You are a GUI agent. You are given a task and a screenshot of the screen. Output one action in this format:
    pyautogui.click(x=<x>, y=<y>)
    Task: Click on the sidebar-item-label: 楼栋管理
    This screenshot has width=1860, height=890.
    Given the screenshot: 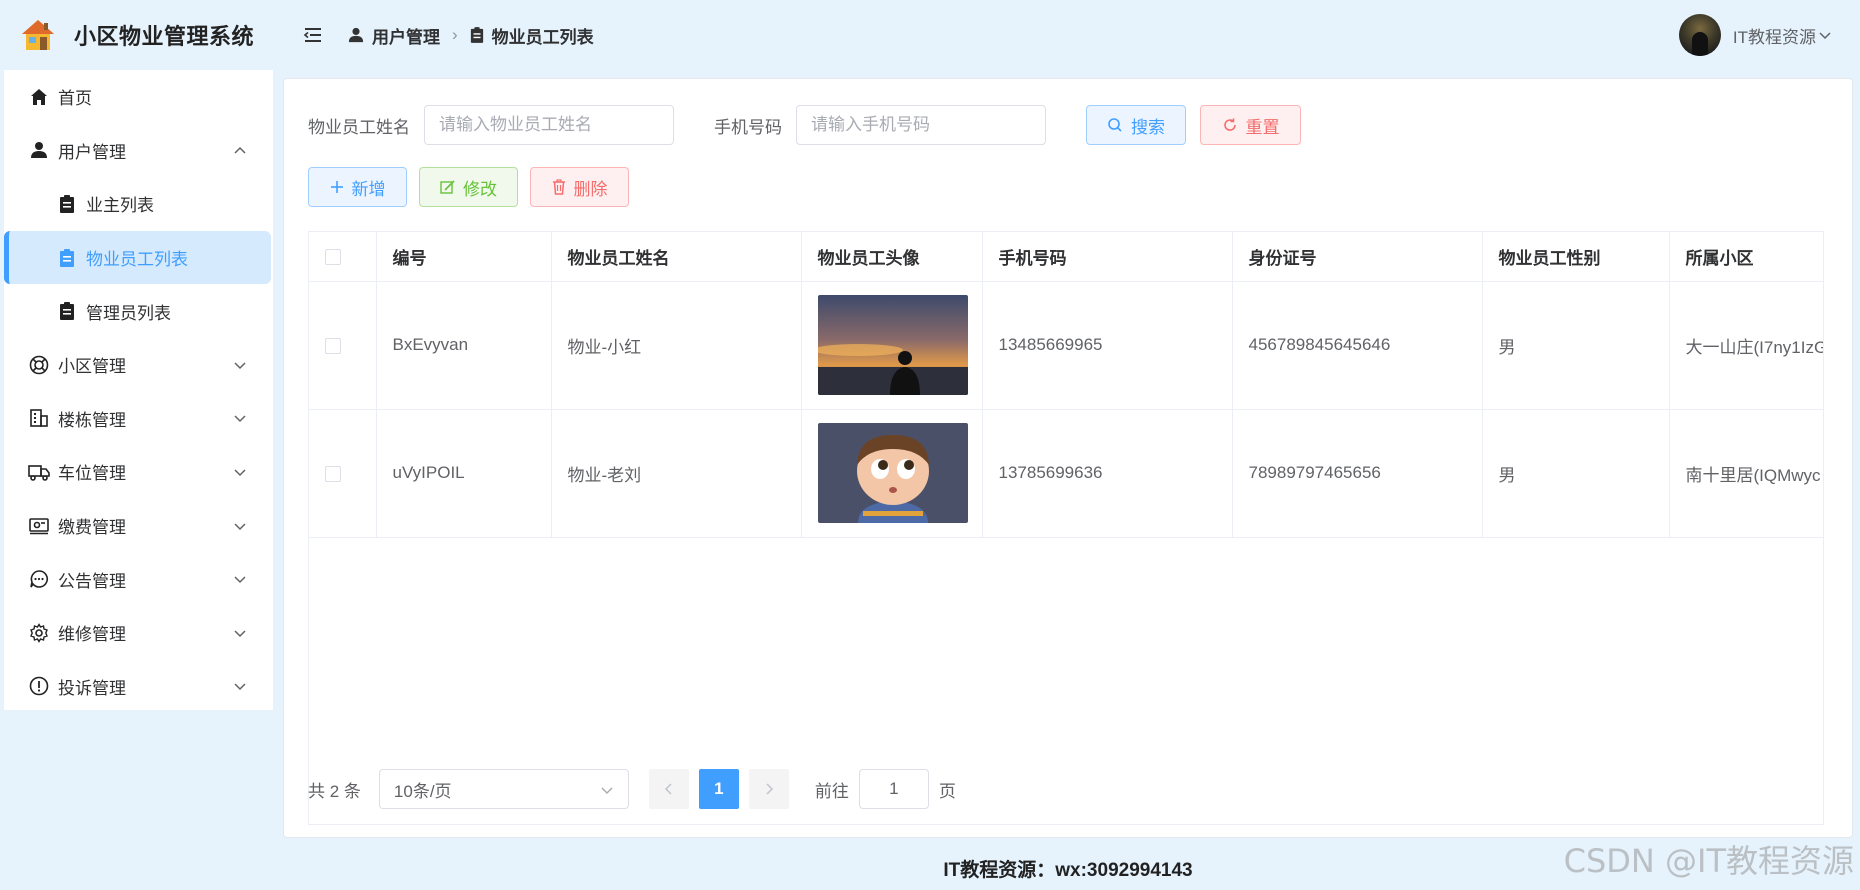 What is the action you would take?
    pyautogui.click(x=92, y=420)
    